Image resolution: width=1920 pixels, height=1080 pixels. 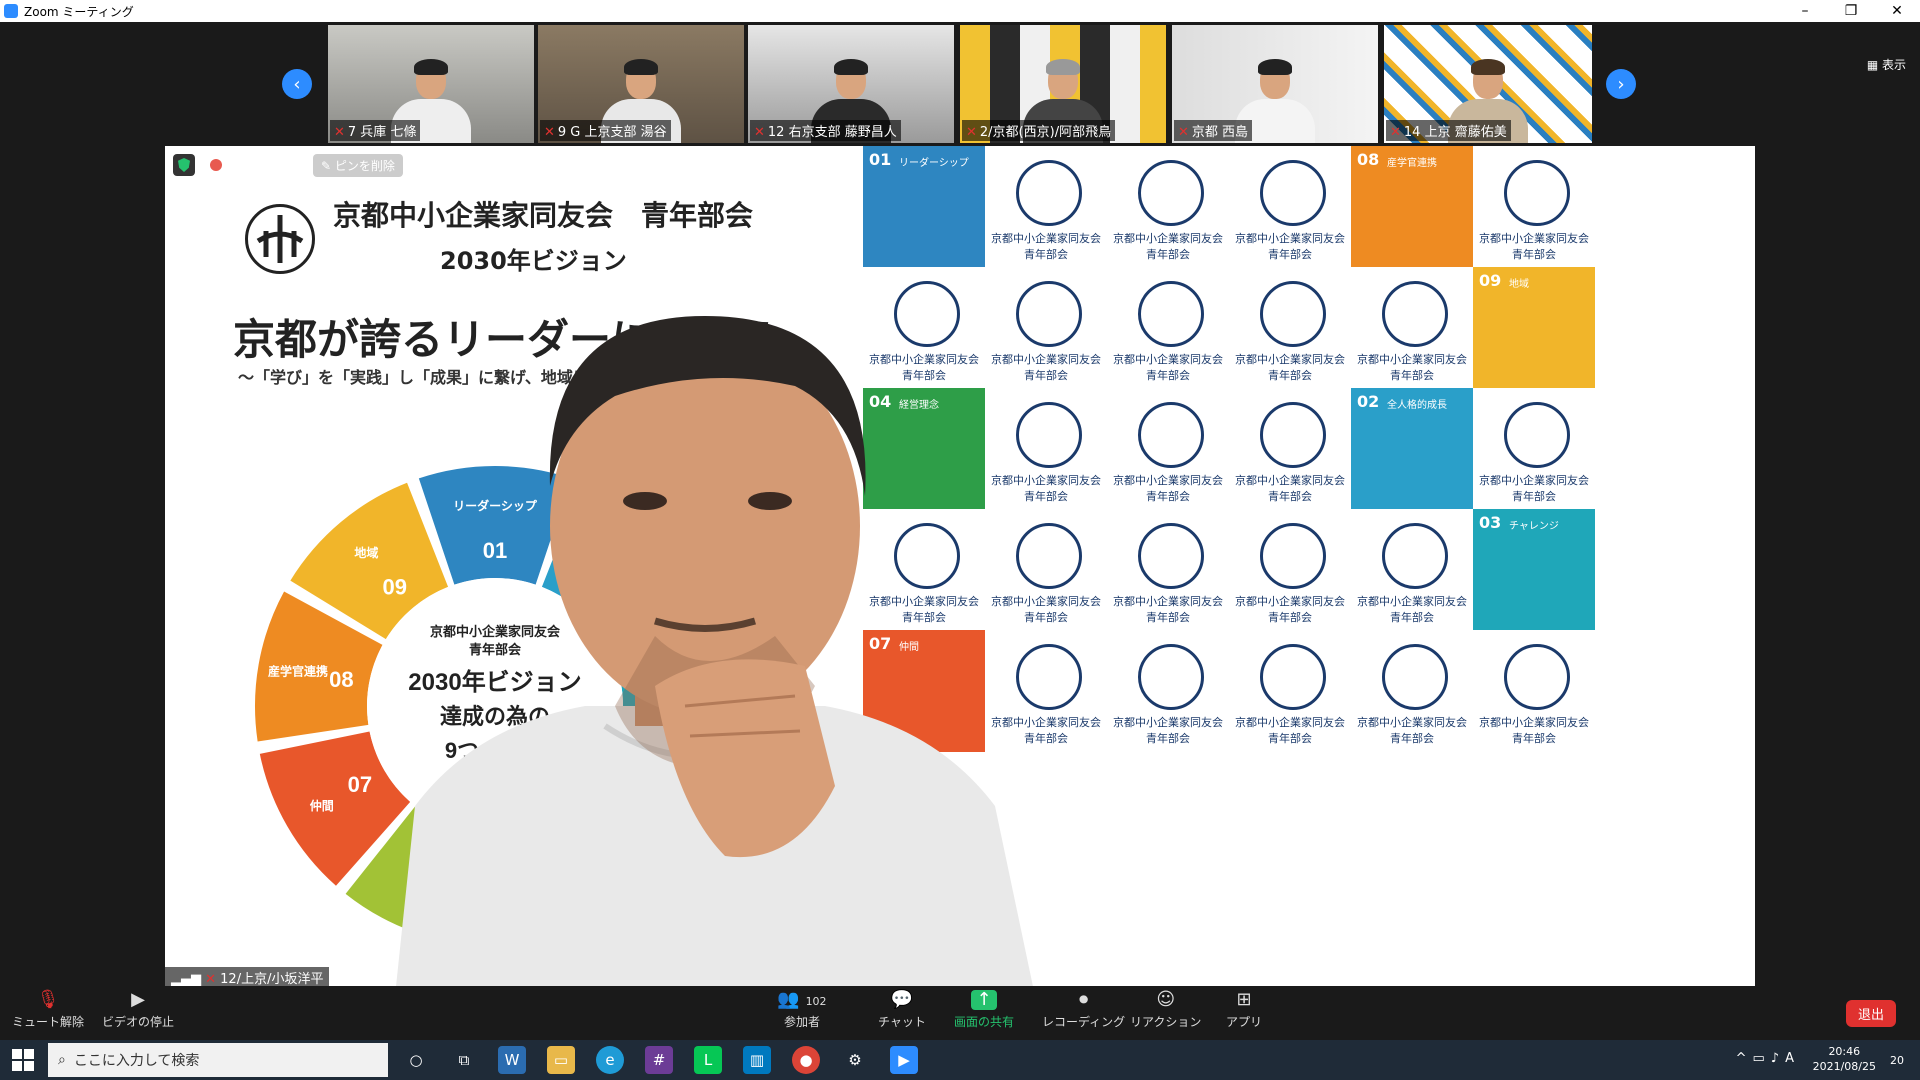 I want to click on share-screen-button: ↑ 画面の共有, so click(x=984, y=1010).